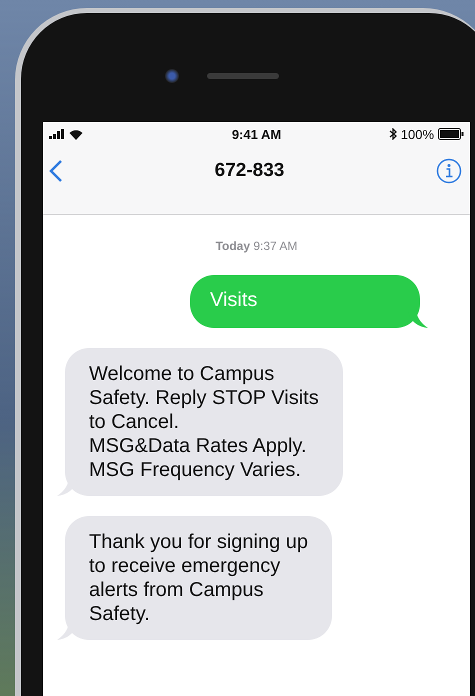 This screenshot has height=696, width=475. I want to click on signal-icon, so click(57, 134).